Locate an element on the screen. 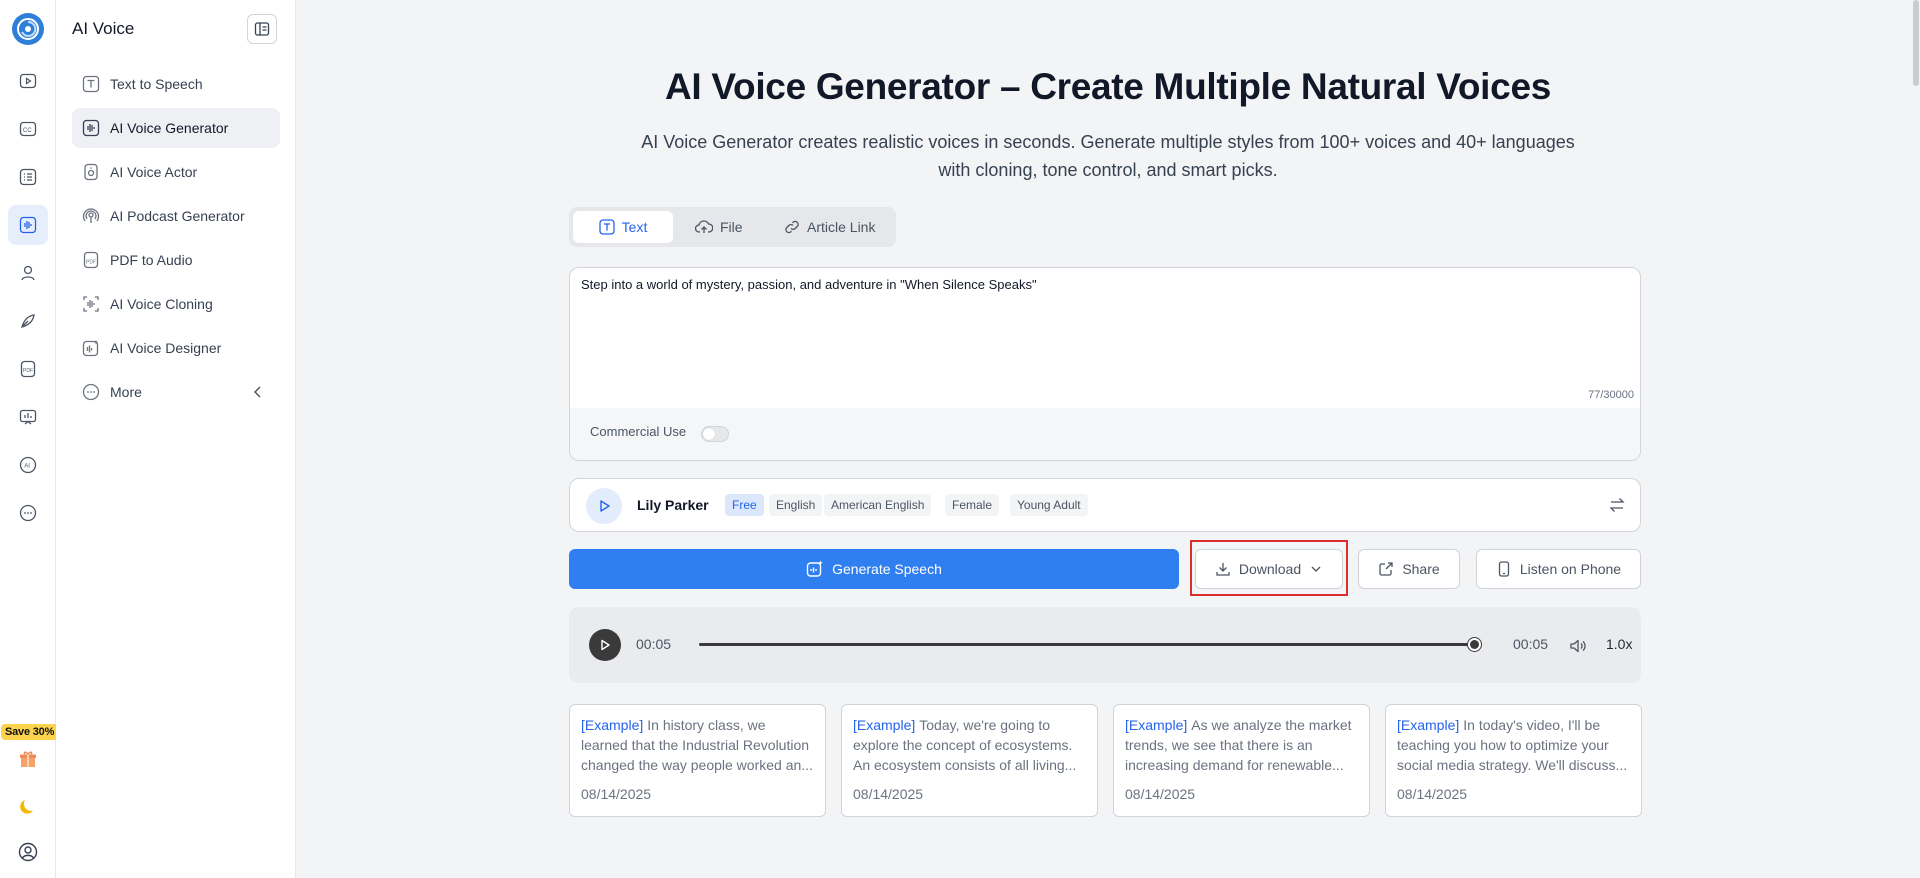 This screenshot has height=878, width=1920. tab-article-link: Article Link is located at coordinates (829, 227).